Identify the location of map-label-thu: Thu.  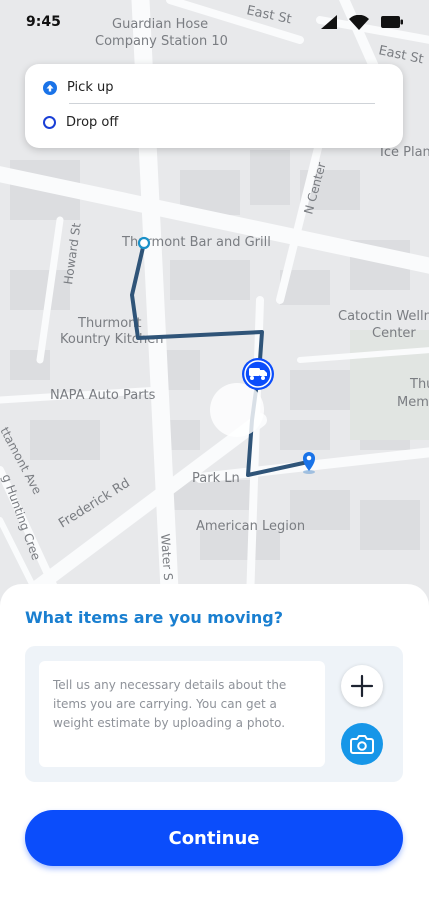
(419, 384).